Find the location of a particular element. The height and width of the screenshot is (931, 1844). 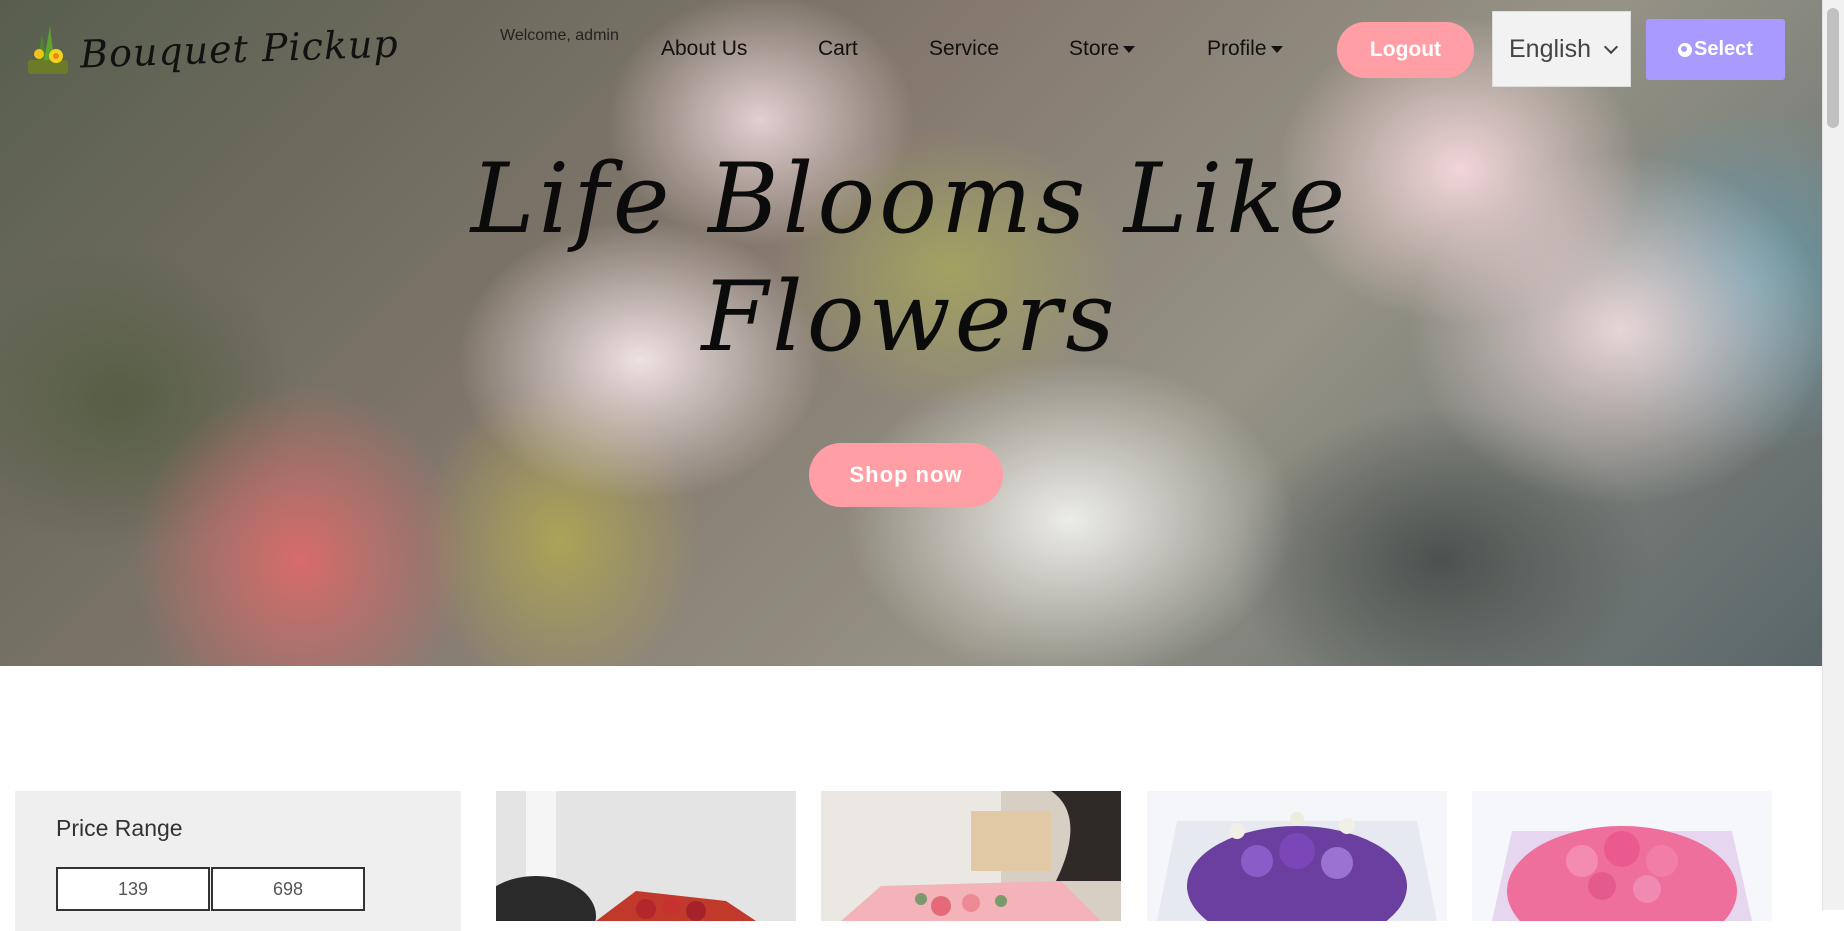

brand-name: Bouquet Pickup is located at coordinates (239, 49).